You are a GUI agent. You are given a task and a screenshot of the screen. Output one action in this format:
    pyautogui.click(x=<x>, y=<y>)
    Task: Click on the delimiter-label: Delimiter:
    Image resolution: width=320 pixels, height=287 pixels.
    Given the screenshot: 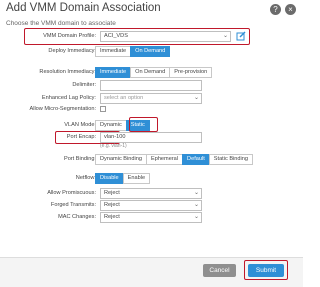 What is the action you would take?
    pyautogui.click(x=84, y=85)
    